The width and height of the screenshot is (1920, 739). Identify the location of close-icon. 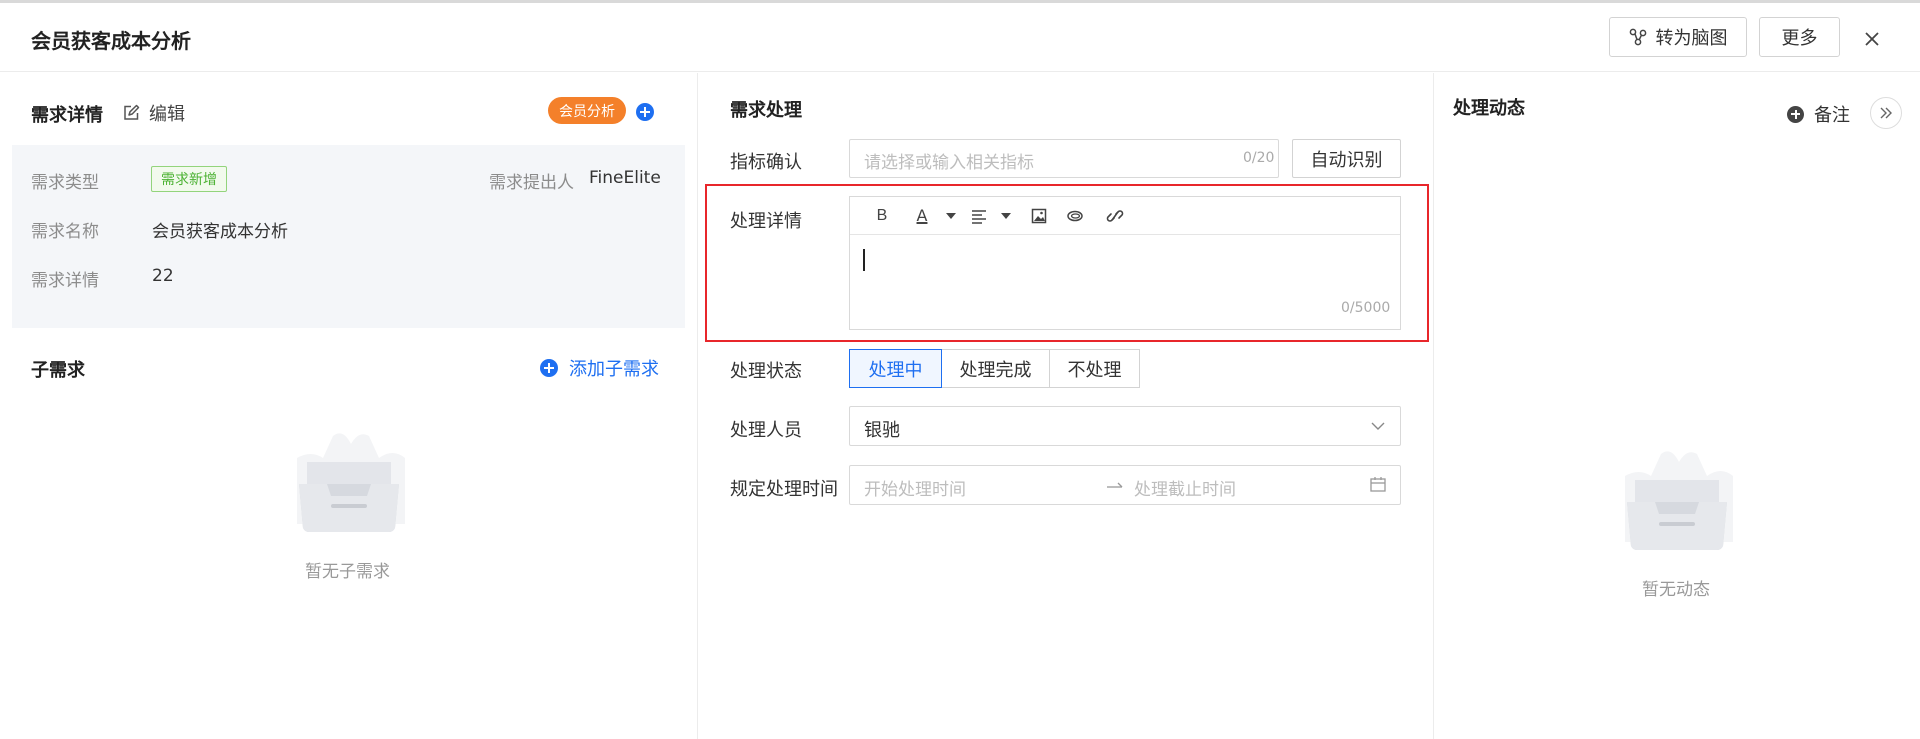
(1872, 39).